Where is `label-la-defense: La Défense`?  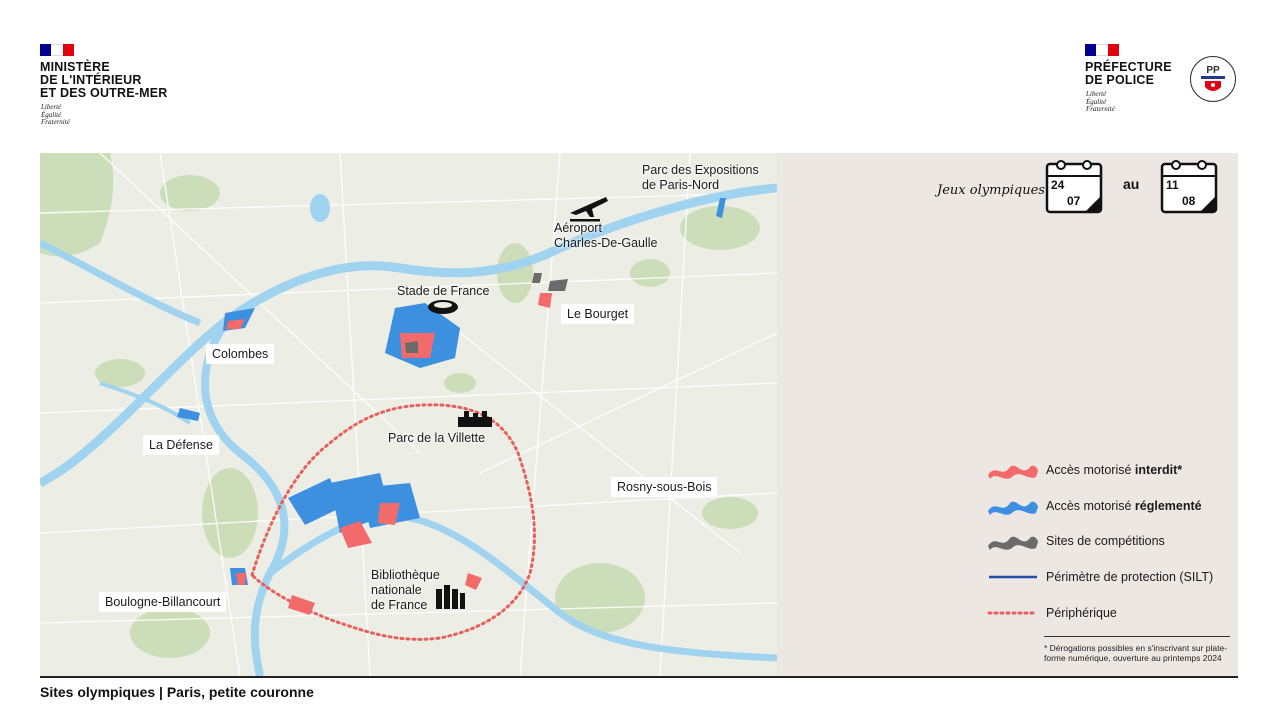 label-la-defense: La Défense is located at coordinates (181, 445).